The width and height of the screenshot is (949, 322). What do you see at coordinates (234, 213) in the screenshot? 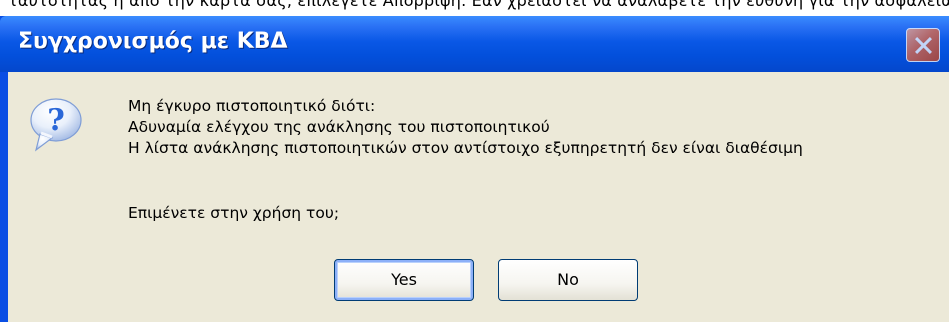
I see `dialog-question: Επιμένετε στην χρήση του;` at bounding box center [234, 213].